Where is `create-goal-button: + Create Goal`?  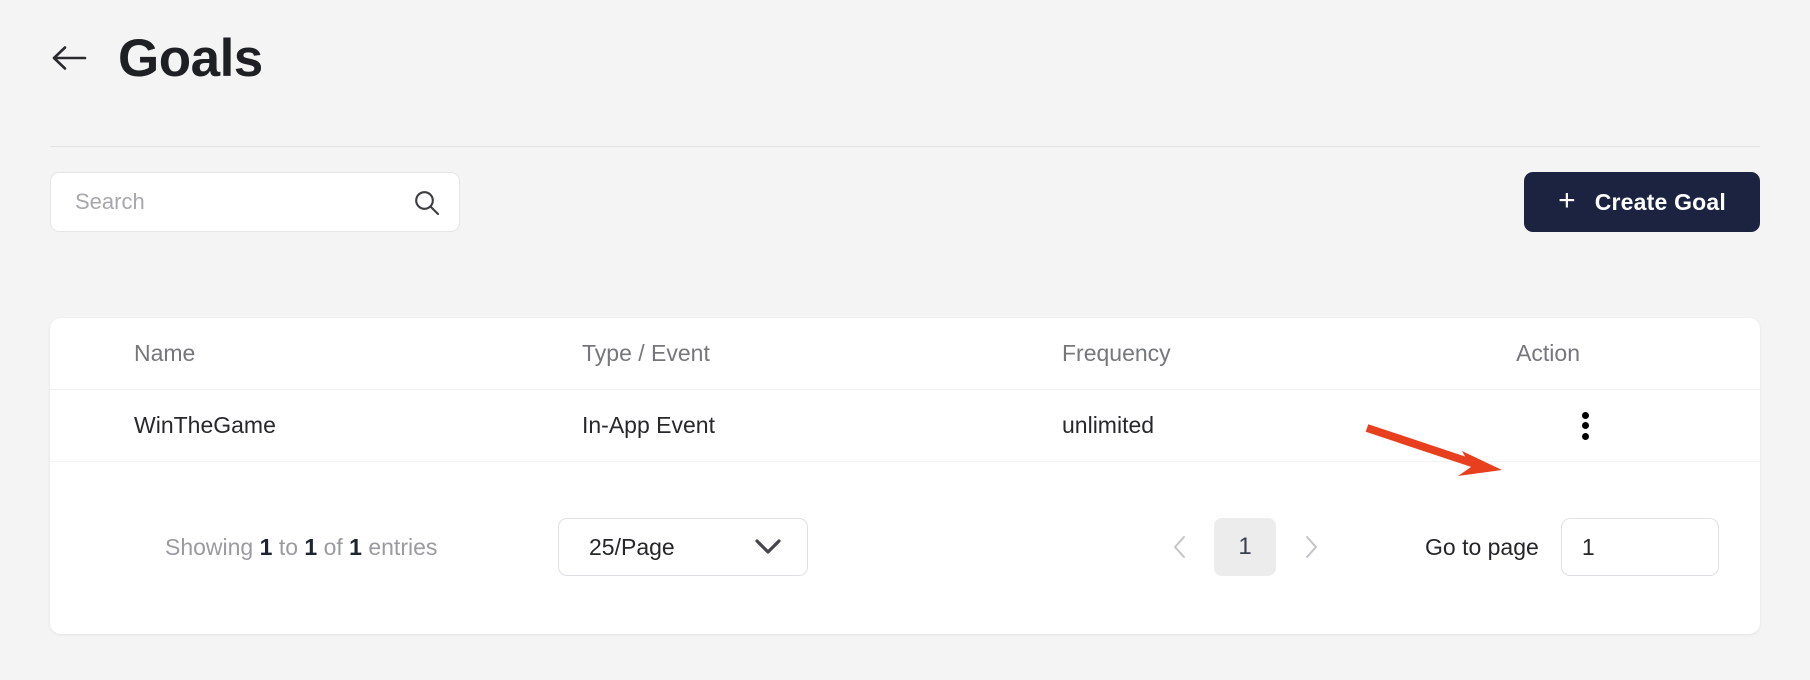 create-goal-button: + Create Goal is located at coordinates (1642, 202).